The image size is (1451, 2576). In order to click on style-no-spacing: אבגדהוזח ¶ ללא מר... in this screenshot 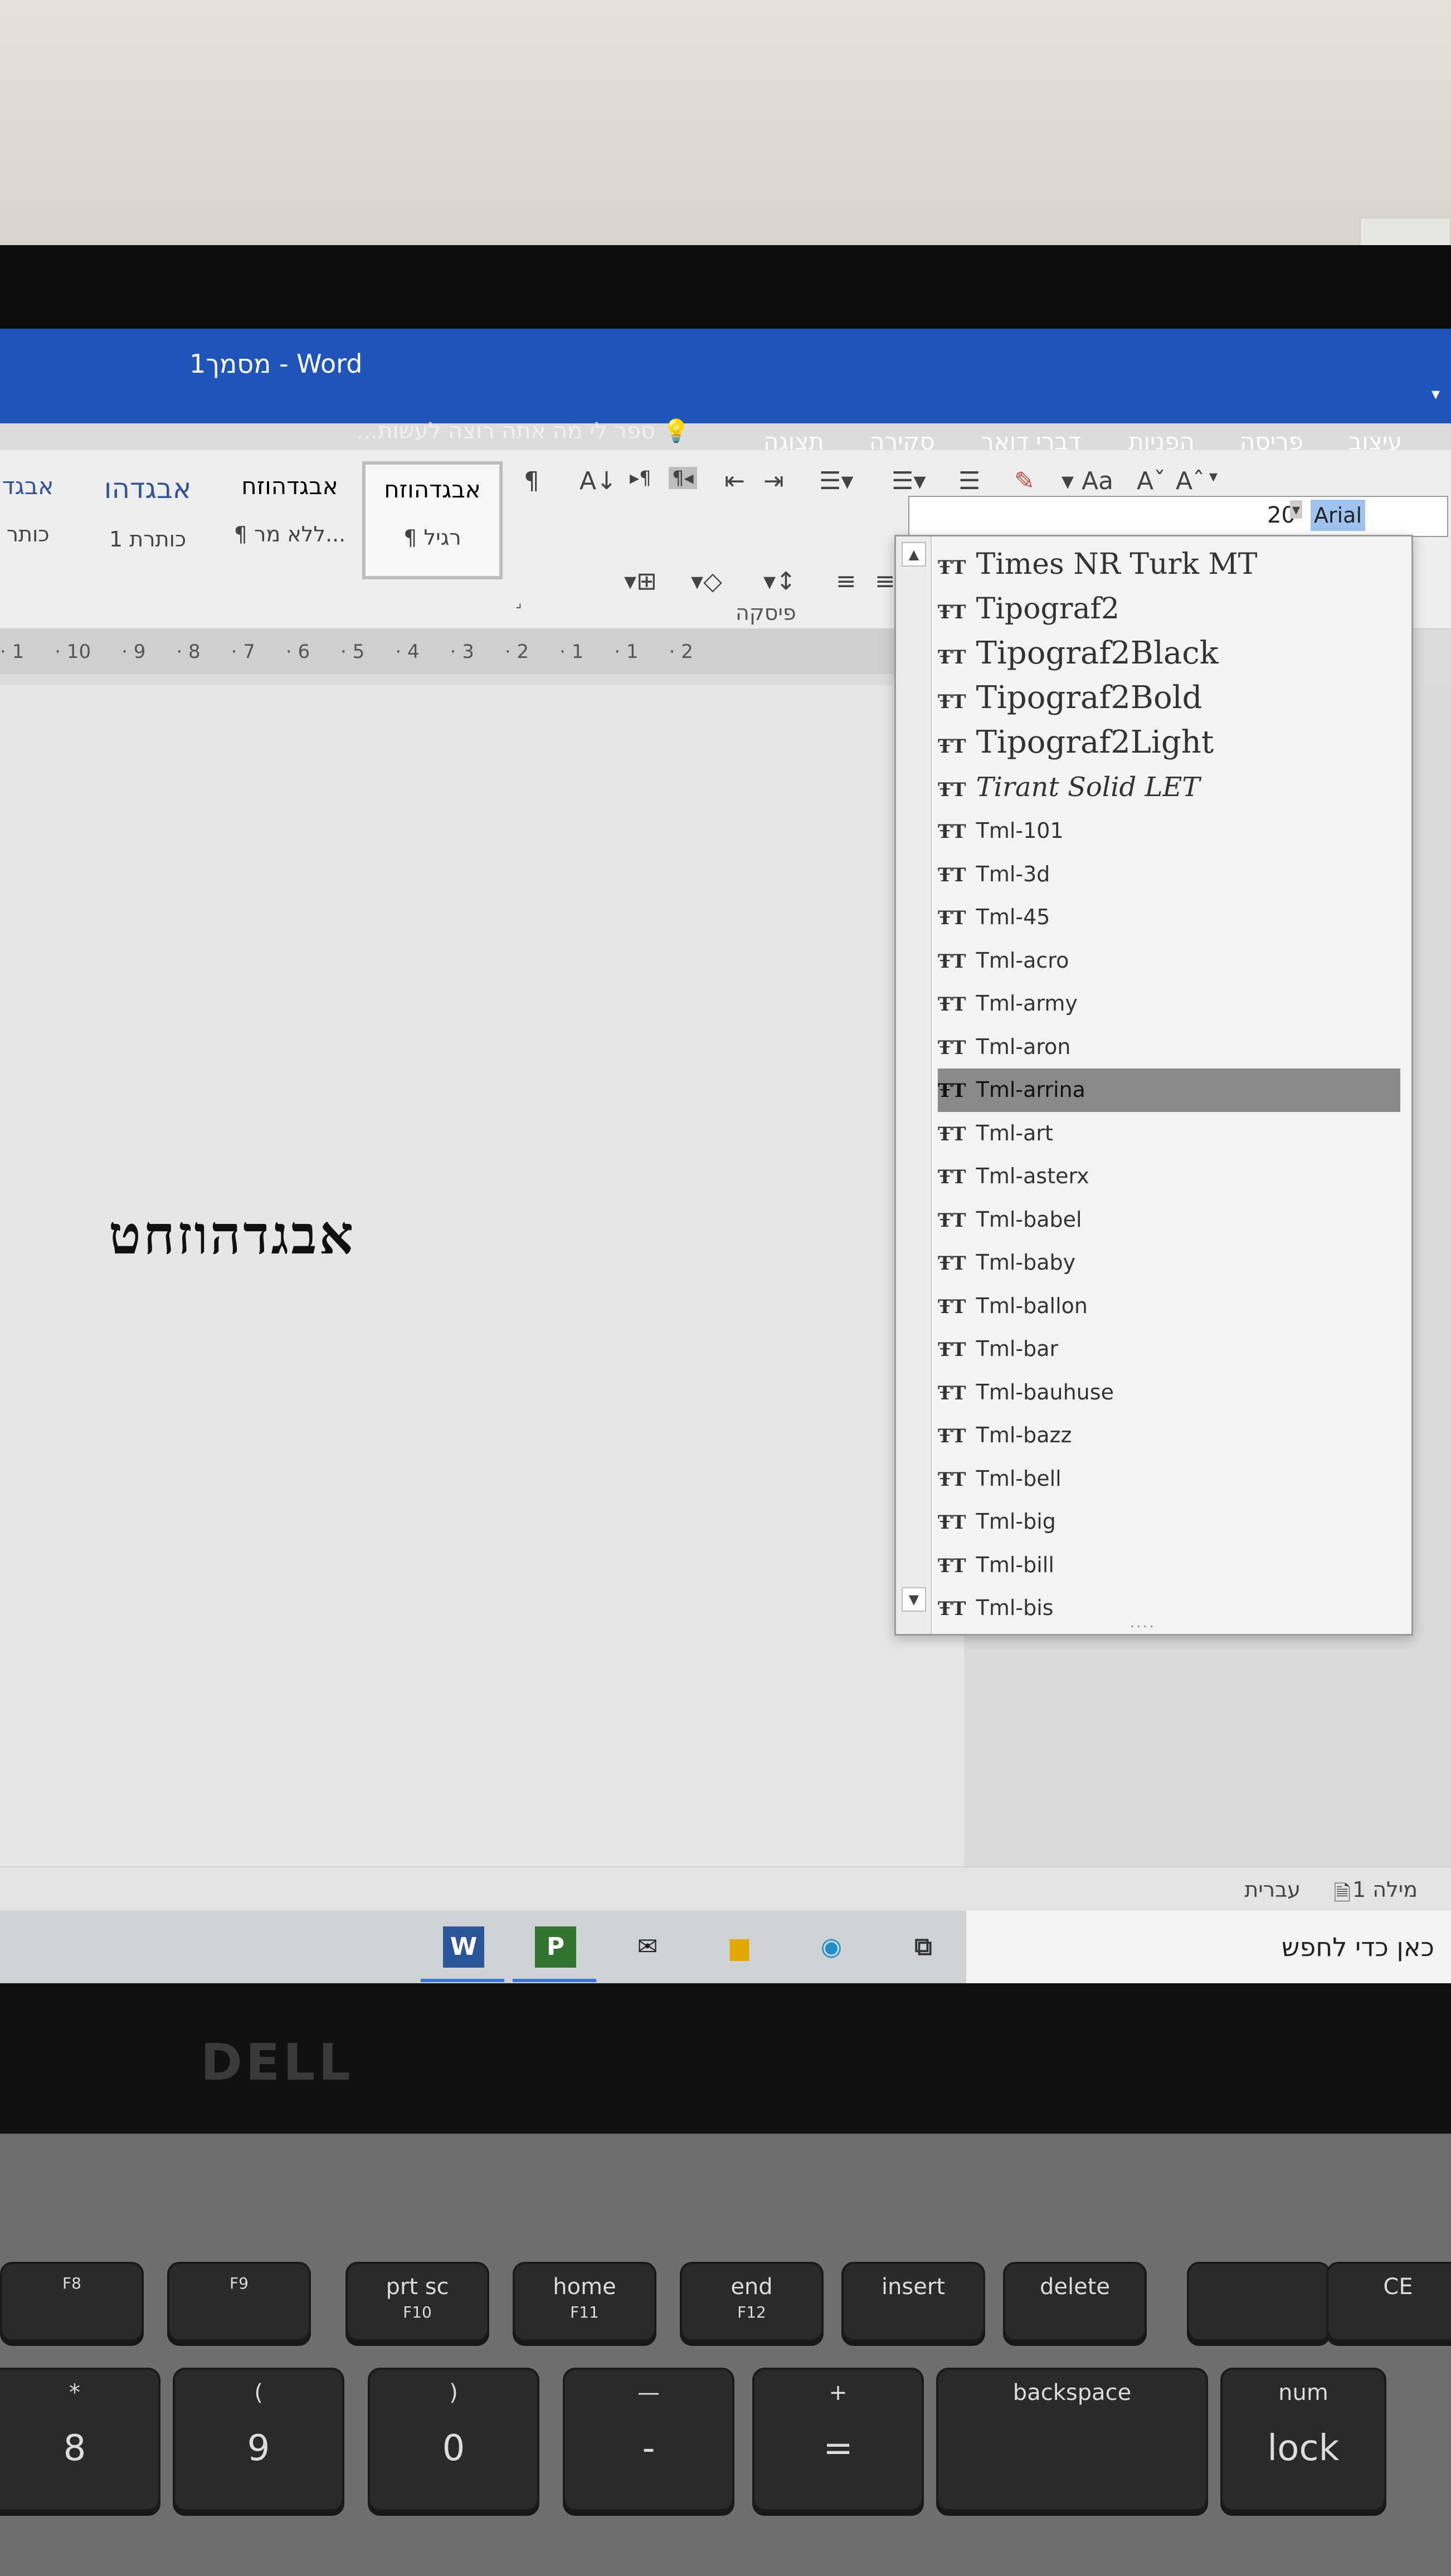, I will do `click(290, 517)`.